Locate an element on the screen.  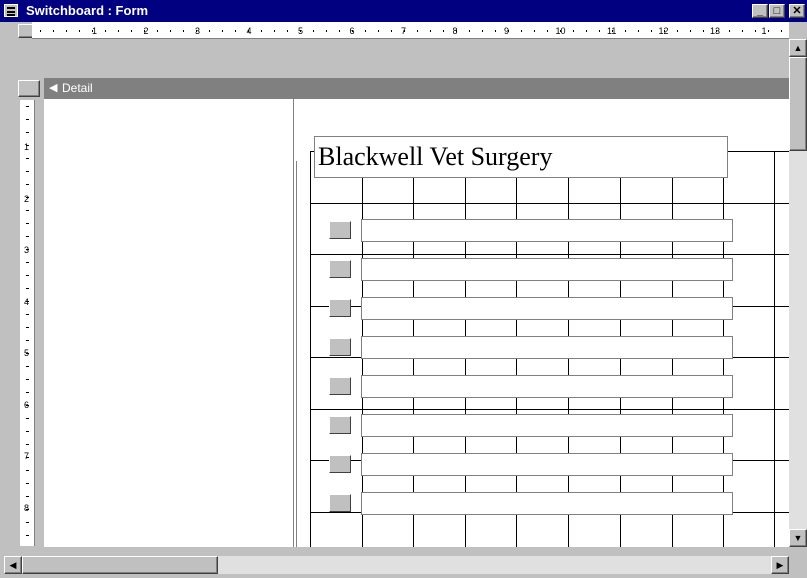
arrow-down-icon: ▼ is located at coordinates (798, 538).